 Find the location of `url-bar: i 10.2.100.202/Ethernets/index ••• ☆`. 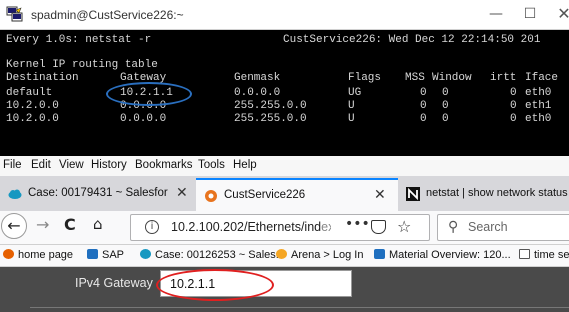

url-bar: i 10.2.100.202/Ethernets/index ••• ☆ is located at coordinates (280, 227).